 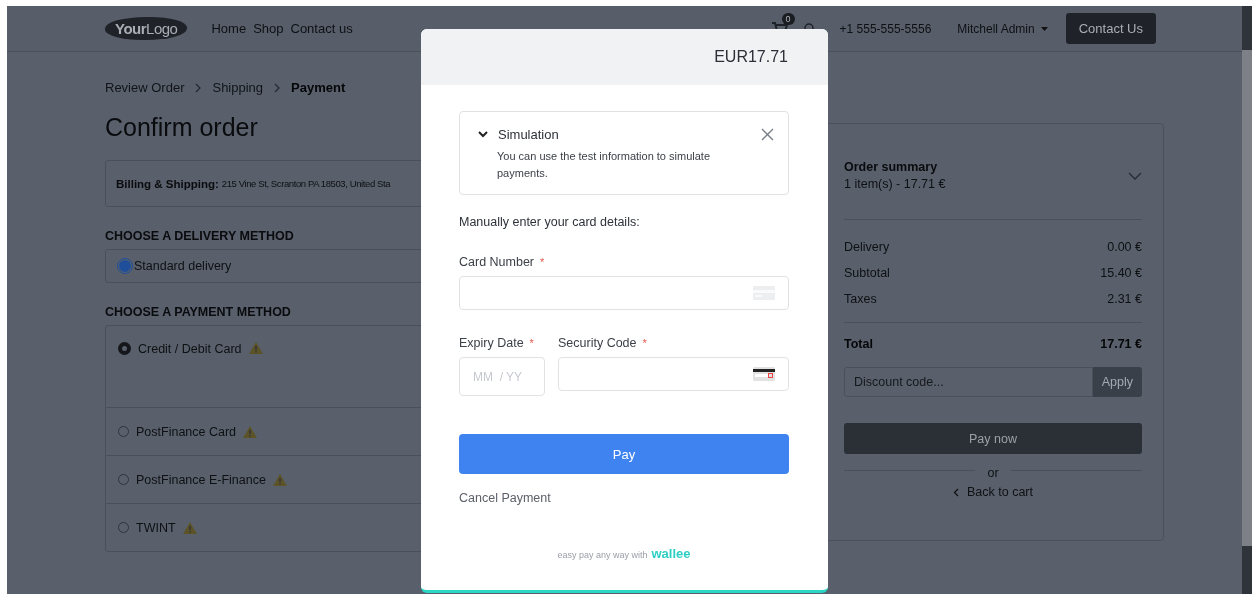 What do you see at coordinates (167, 183) in the screenshot?
I see `billing-label: Billing & Shipping:` at bounding box center [167, 183].